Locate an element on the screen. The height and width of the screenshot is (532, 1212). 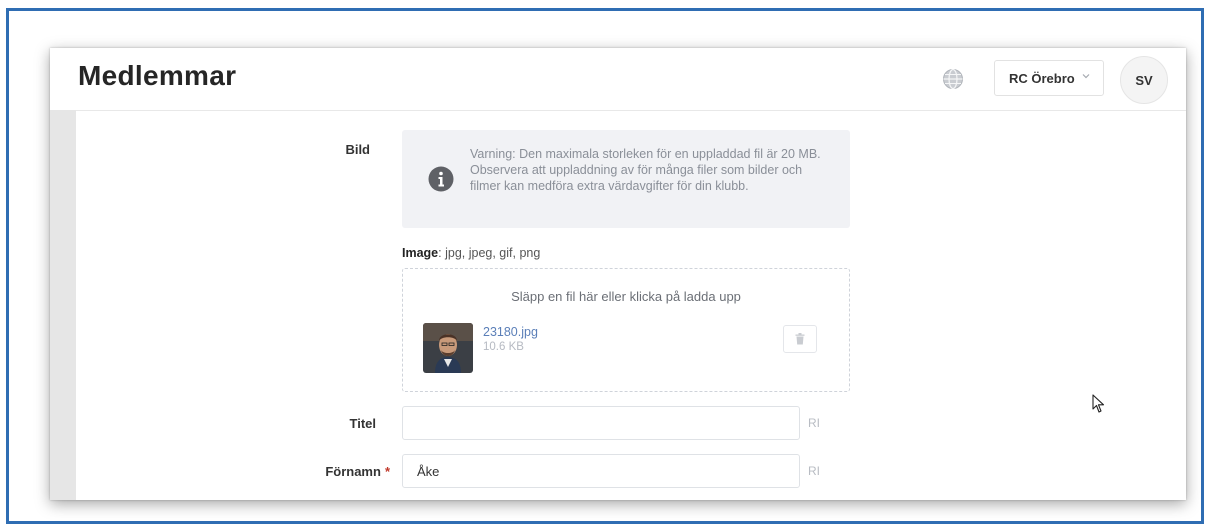
fornamn-suffix: RI is located at coordinates (814, 471).